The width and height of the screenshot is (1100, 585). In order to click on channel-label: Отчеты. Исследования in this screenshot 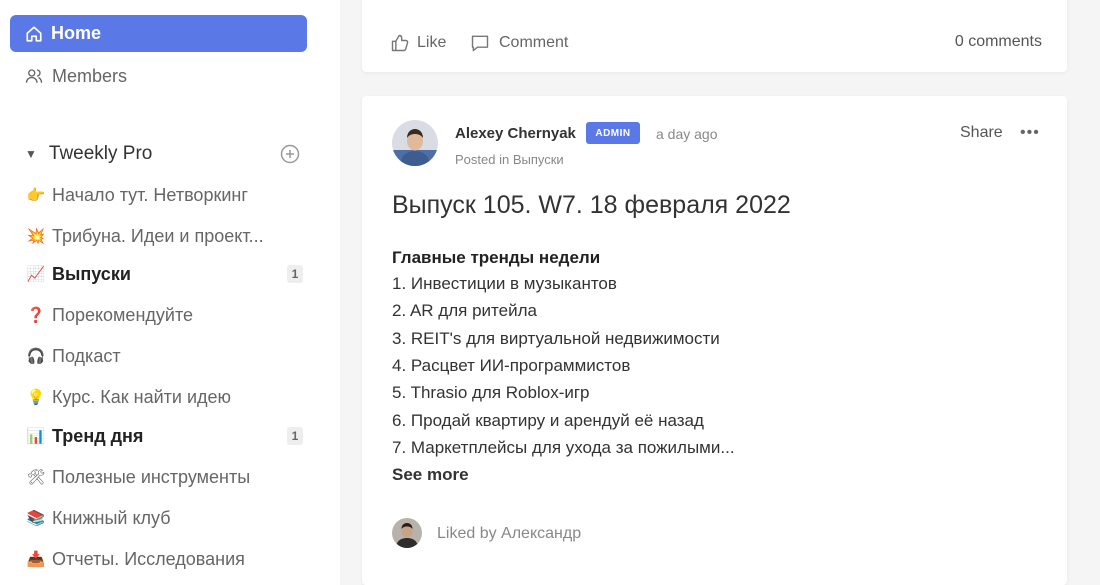, I will do `click(148, 558)`.